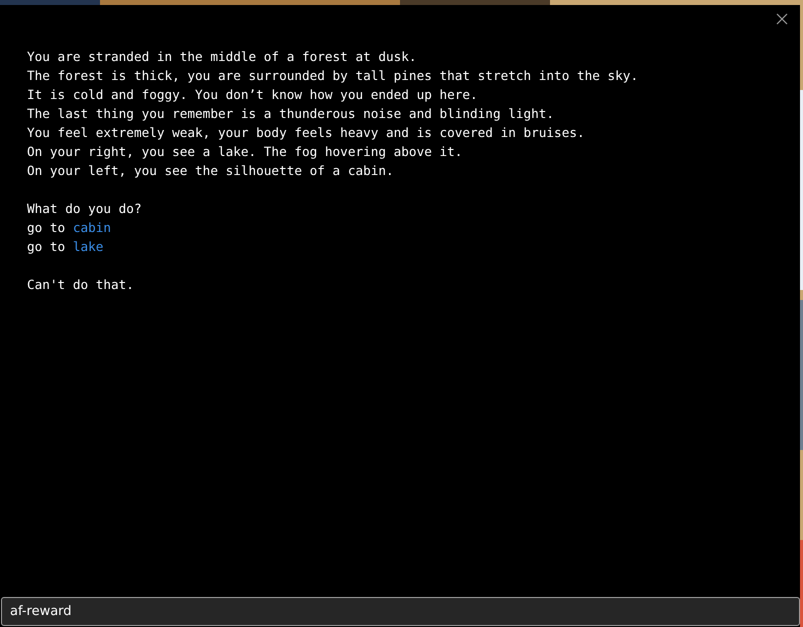 Image resolution: width=803 pixels, height=627 pixels. Describe the element at coordinates (253, 95) in the screenshot. I see `story-line: It is cold and foggy. You don’t know how you ended up here.` at that location.